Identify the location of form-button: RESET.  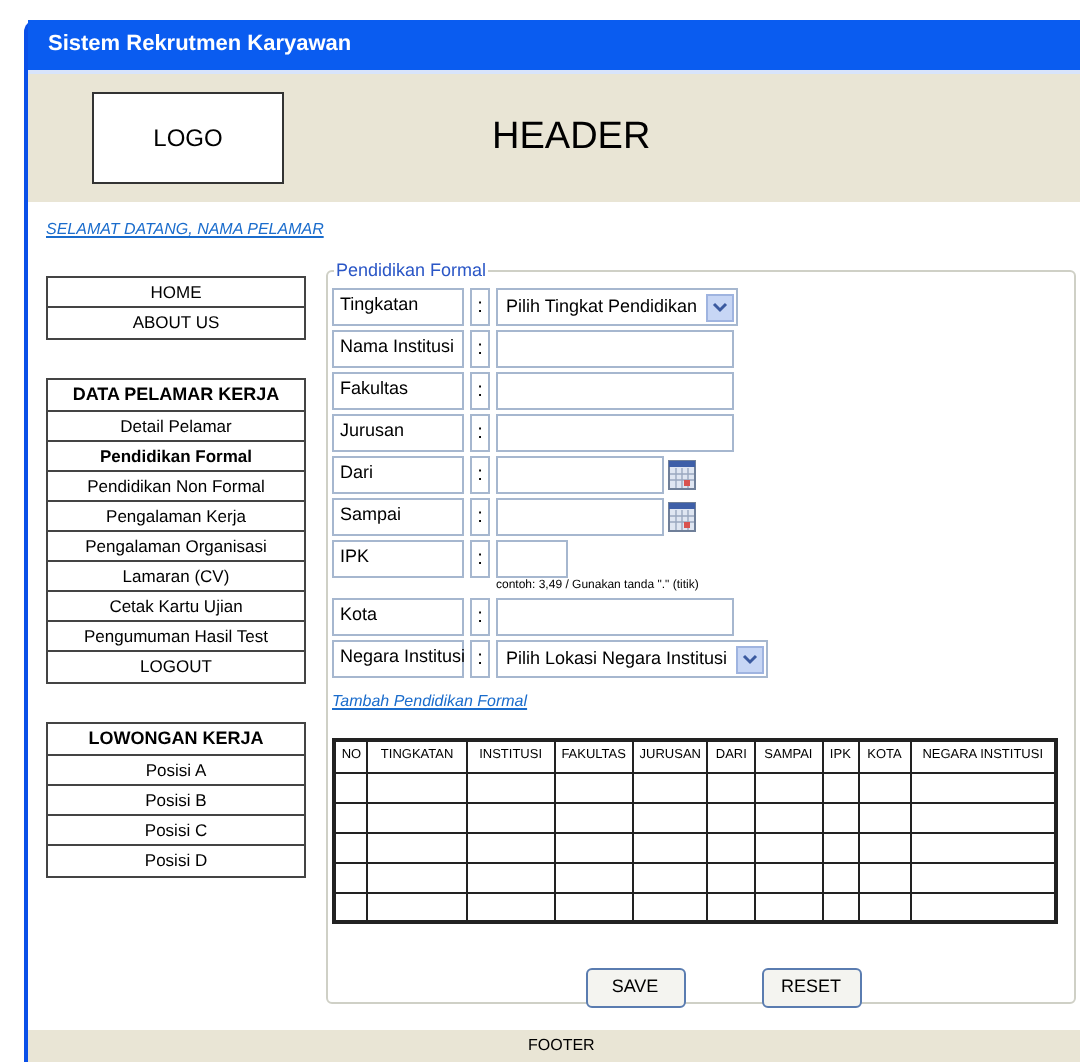
(811, 988).